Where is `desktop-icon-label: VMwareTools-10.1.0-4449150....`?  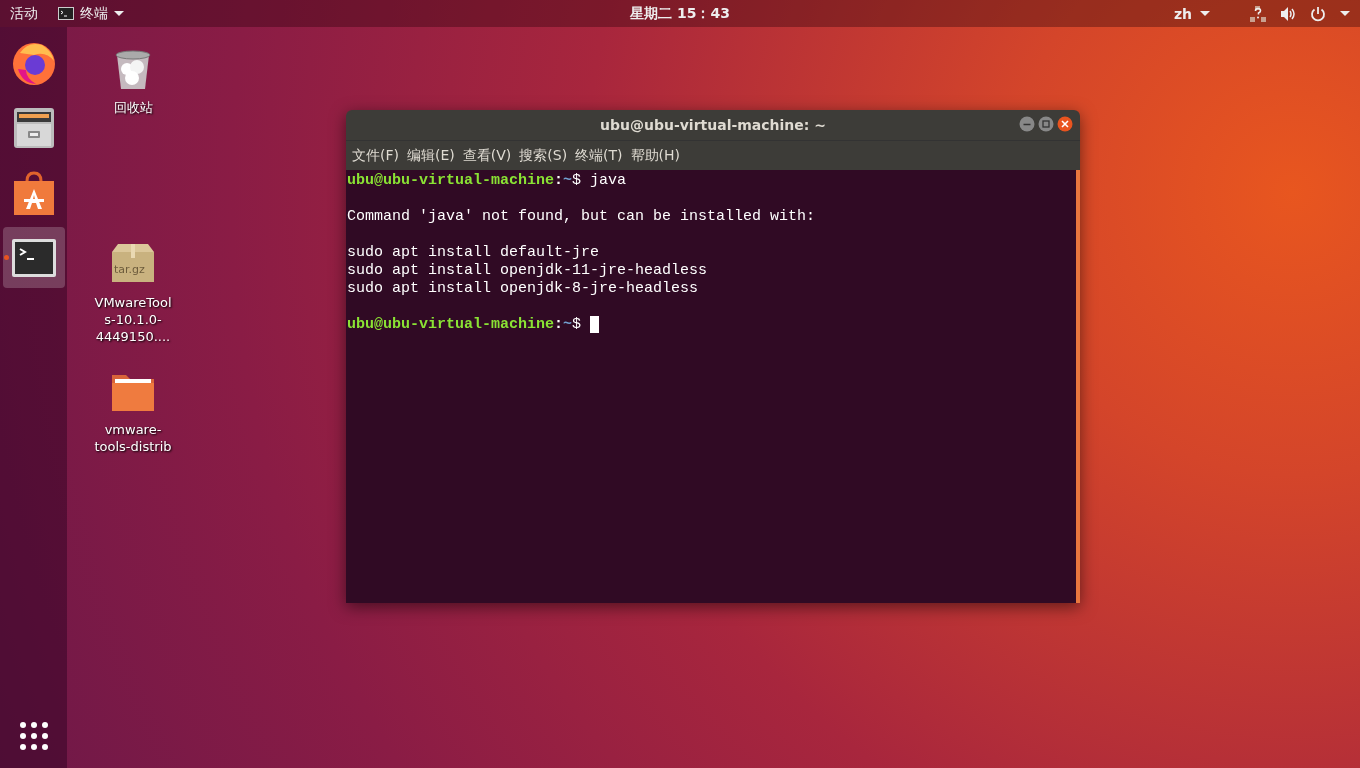 desktop-icon-label: VMwareTools-10.1.0-4449150.... is located at coordinates (133, 319).